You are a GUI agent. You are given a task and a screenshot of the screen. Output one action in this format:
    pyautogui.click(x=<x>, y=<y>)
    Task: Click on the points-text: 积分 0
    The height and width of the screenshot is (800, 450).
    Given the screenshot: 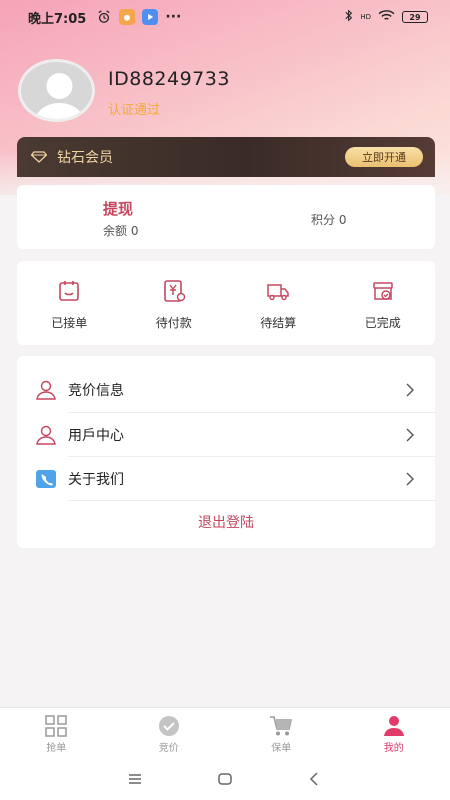 What is the action you would take?
    pyautogui.click(x=328, y=219)
    